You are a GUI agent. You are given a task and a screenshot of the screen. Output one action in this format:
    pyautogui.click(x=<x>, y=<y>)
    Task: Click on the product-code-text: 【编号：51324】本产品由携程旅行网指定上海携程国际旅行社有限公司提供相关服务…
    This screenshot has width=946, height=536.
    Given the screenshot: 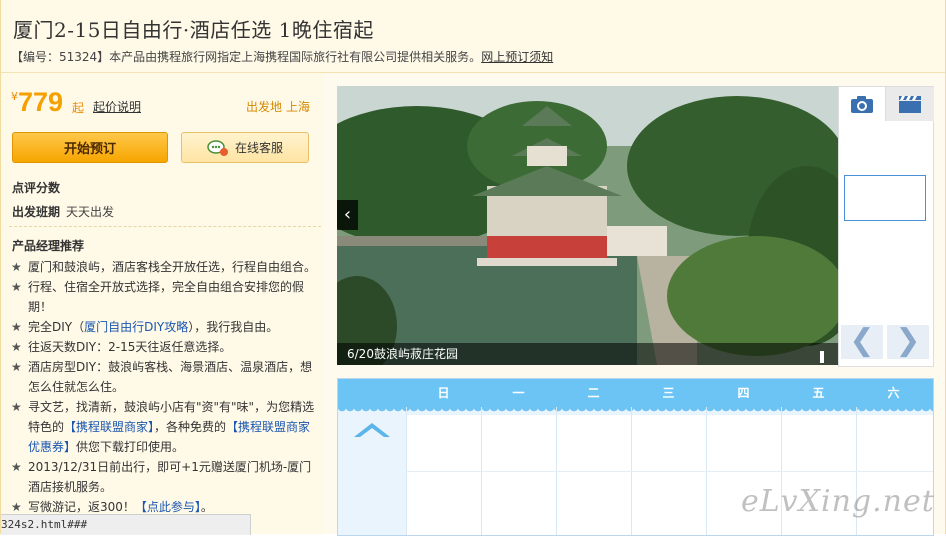 What is the action you would take?
    pyautogui.click(x=246, y=57)
    